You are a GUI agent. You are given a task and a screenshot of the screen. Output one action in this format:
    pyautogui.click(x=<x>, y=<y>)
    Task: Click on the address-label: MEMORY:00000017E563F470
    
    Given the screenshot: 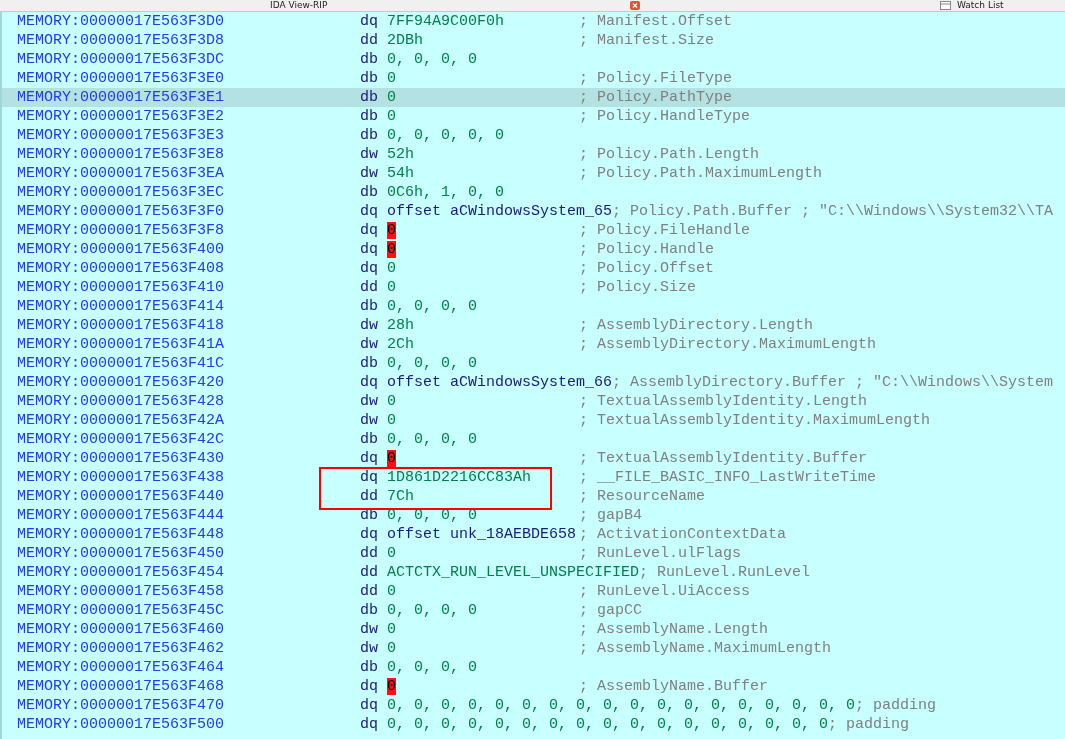 What is the action you would take?
    pyautogui.click(x=121, y=705)
    